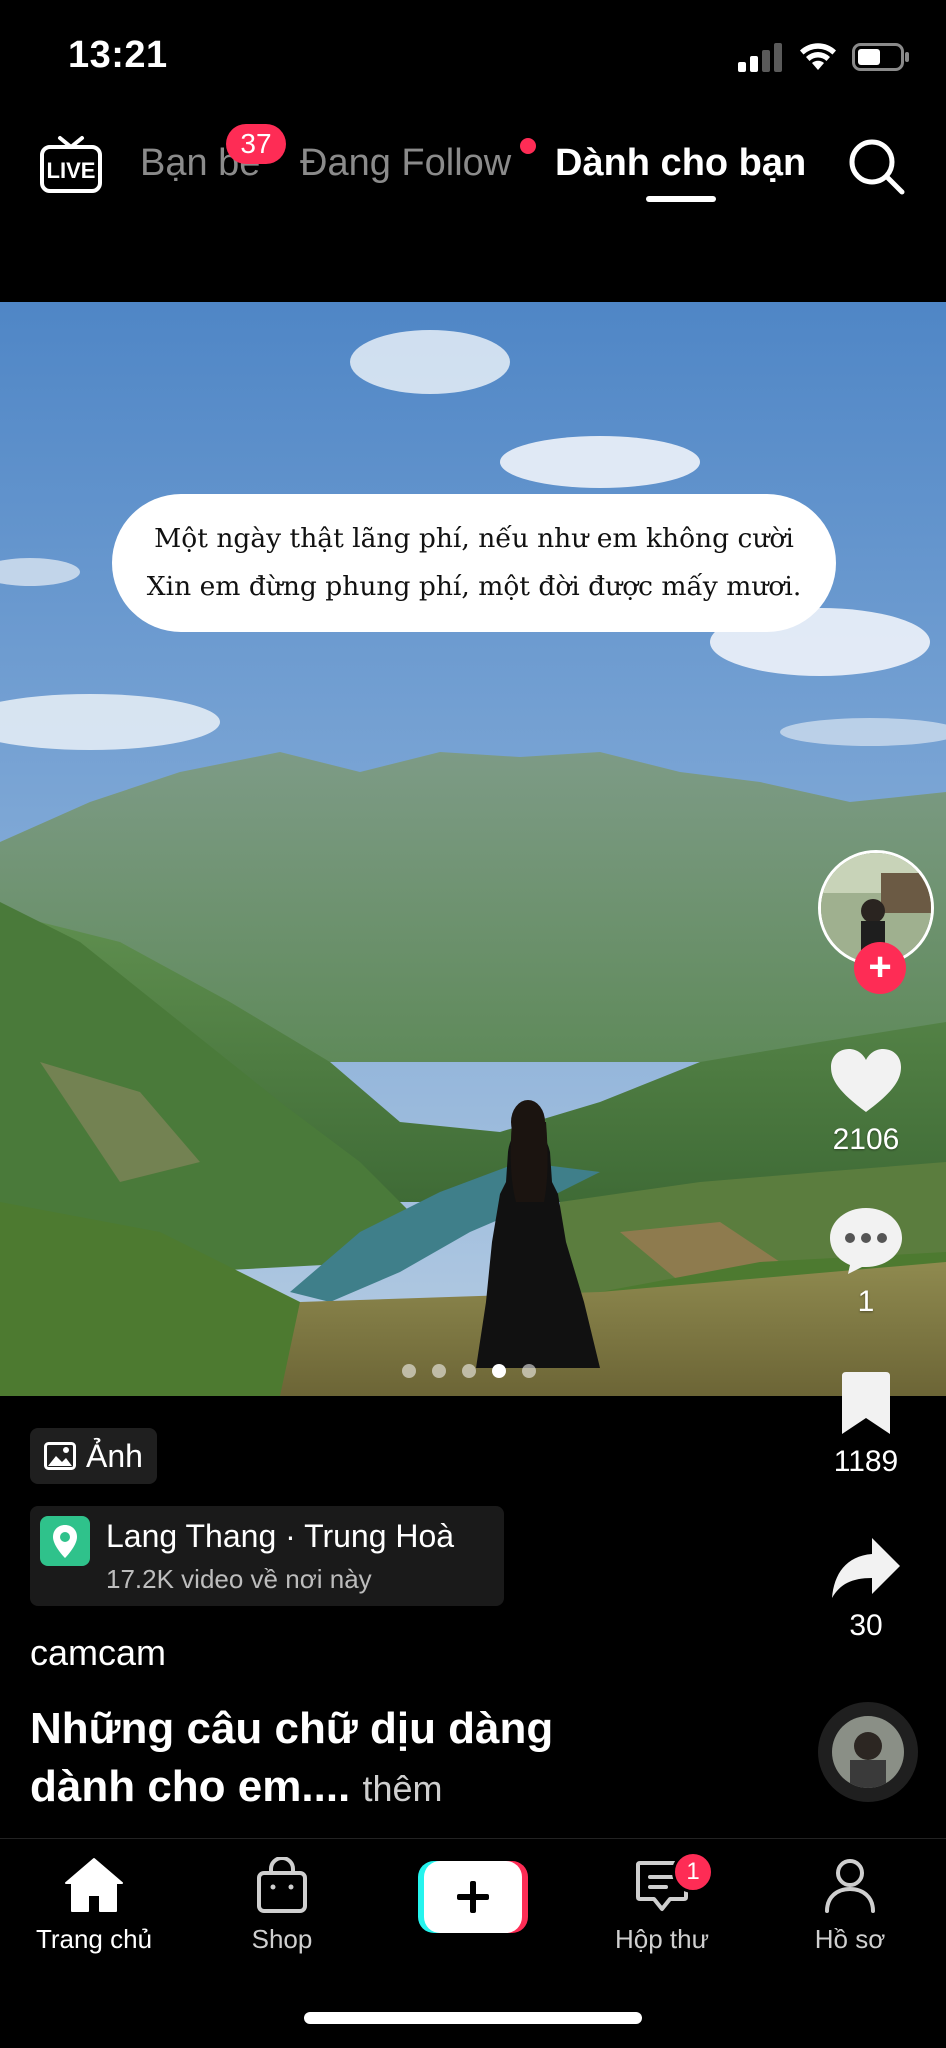 The height and width of the screenshot is (2048, 946). What do you see at coordinates (866, 1080) in the screenshot?
I see `heart-icon` at bounding box center [866, 1080].